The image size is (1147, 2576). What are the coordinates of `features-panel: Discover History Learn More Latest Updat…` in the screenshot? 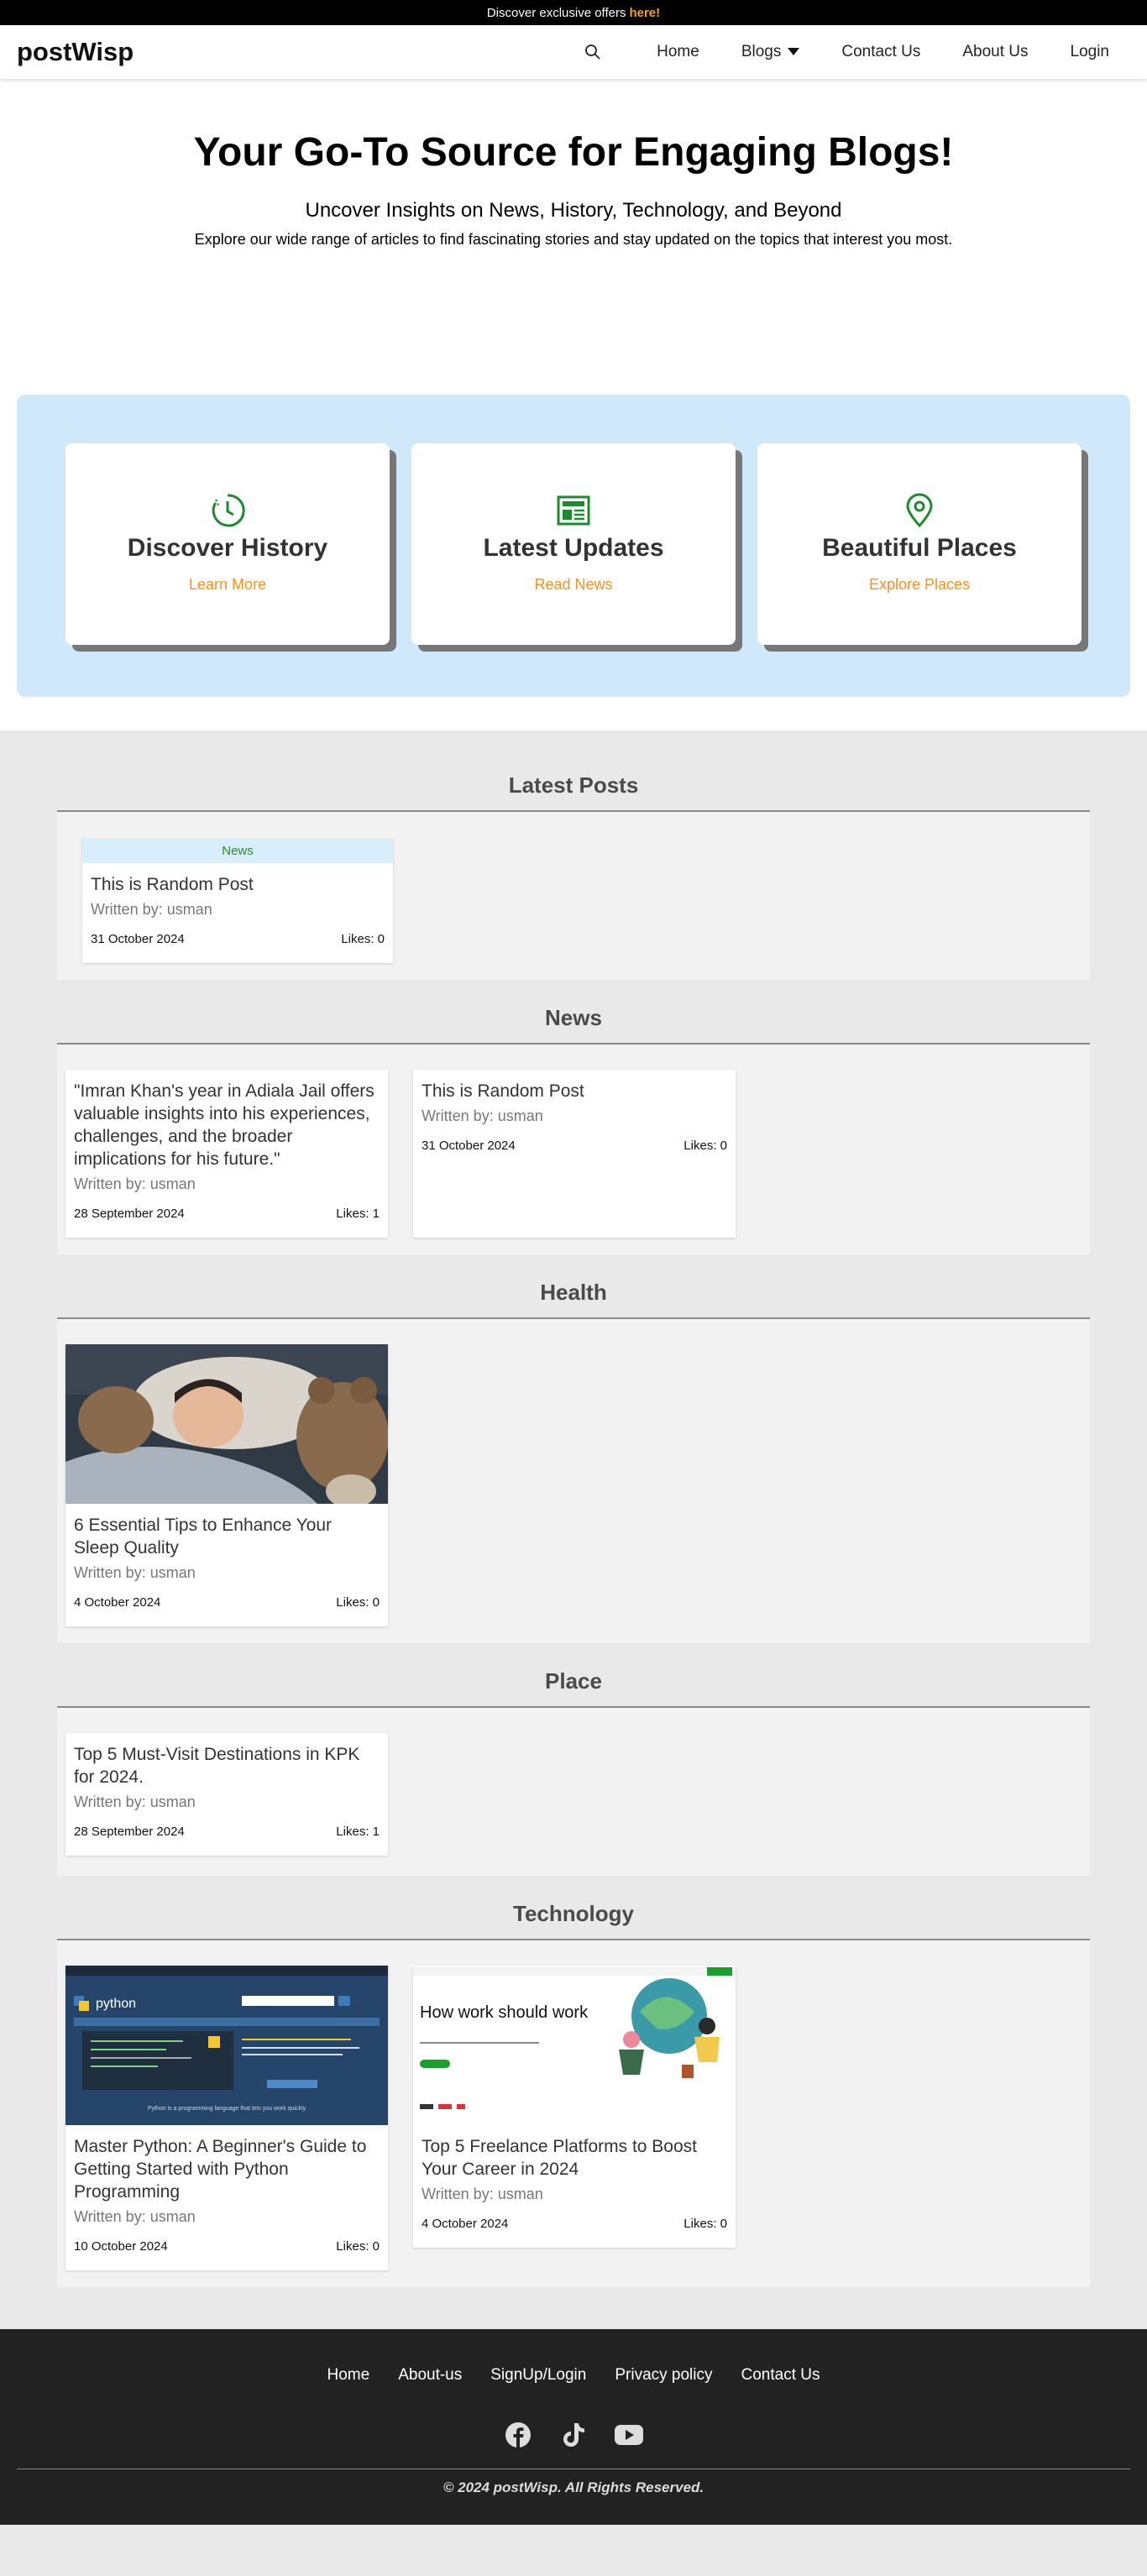 It's located at (573, 546).